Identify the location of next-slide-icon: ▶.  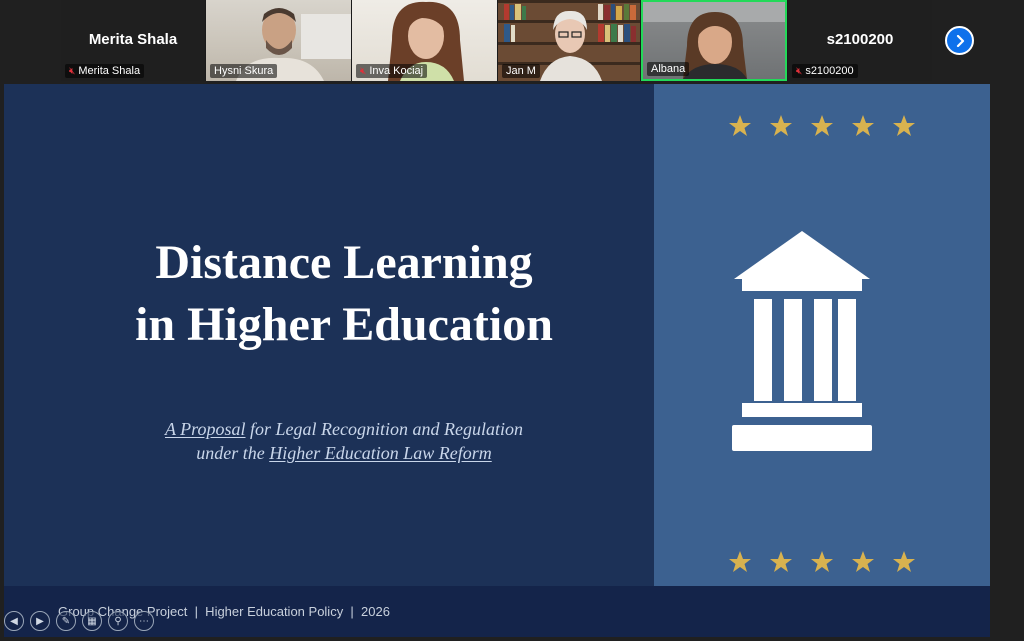
(40, 621).